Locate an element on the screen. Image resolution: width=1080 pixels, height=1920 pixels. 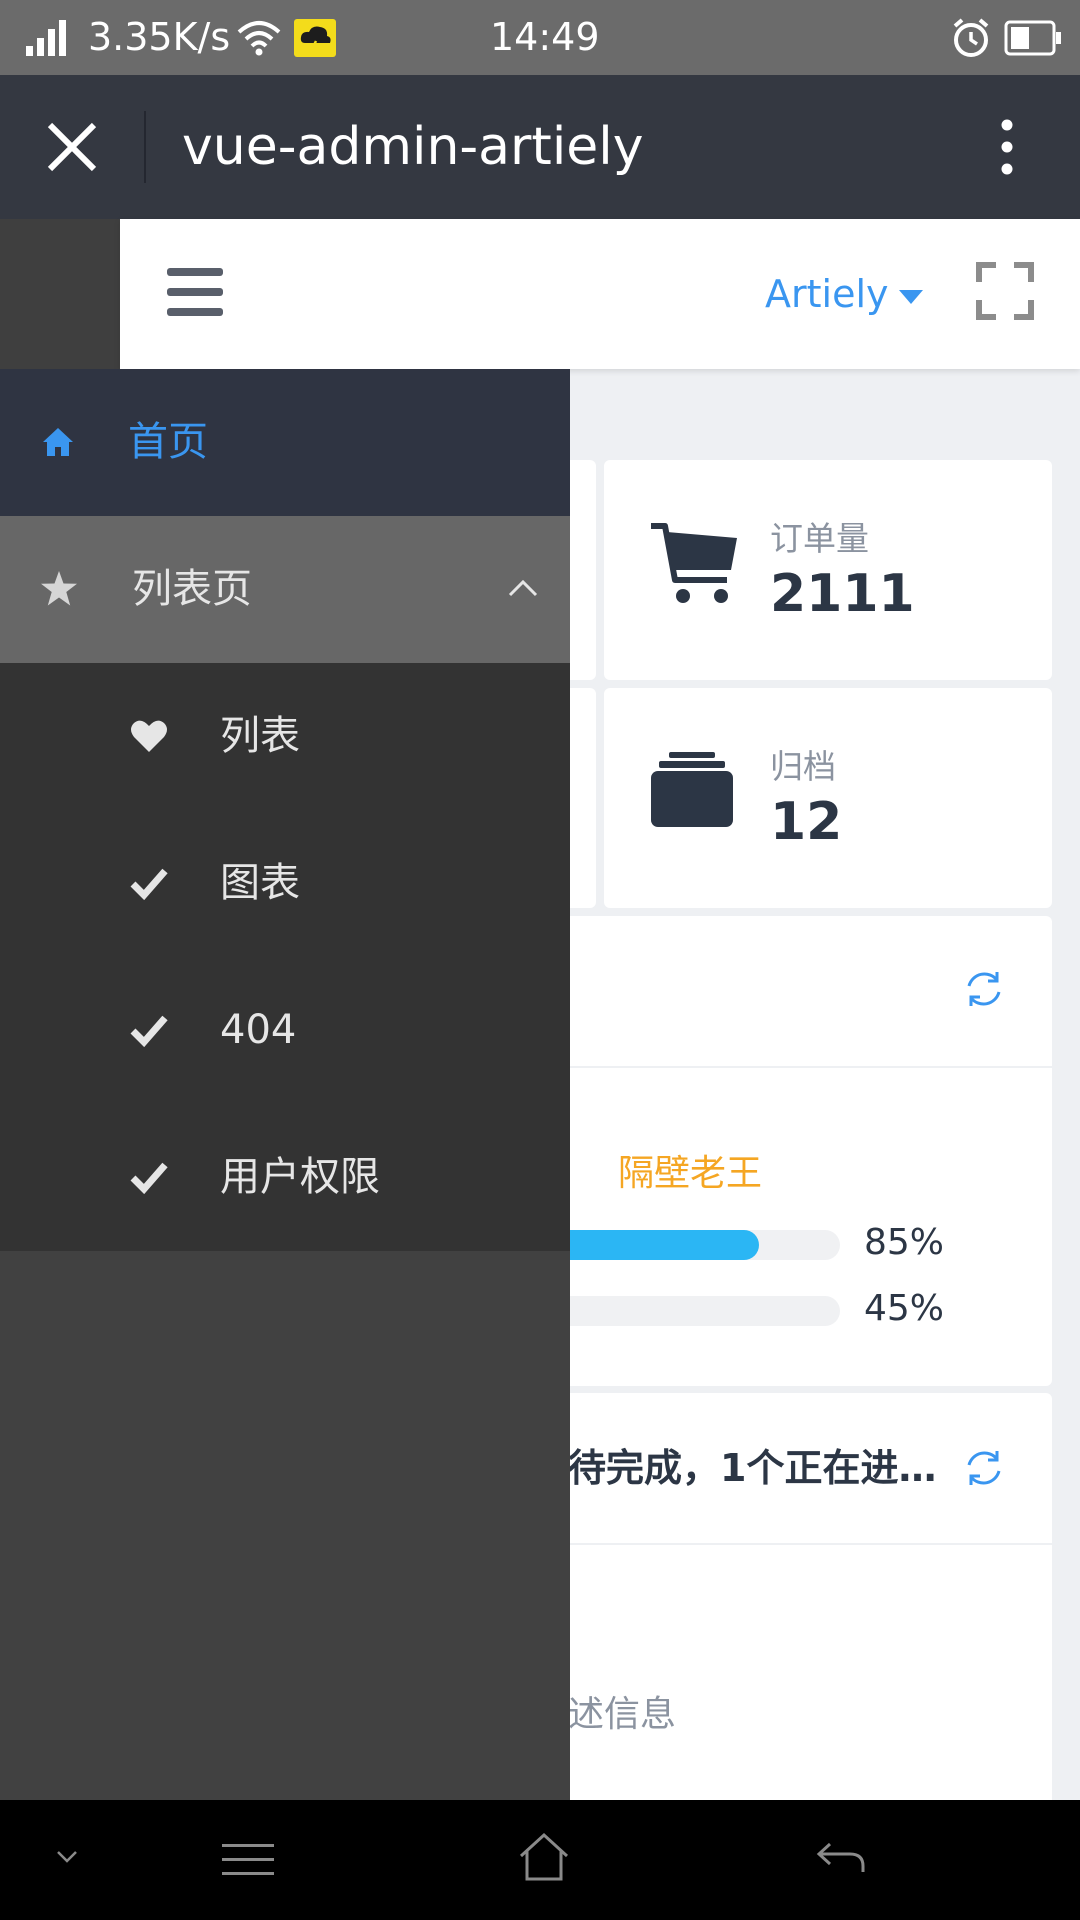
sidebar-item-charts: 图表 is located at coordinates (285, 883).